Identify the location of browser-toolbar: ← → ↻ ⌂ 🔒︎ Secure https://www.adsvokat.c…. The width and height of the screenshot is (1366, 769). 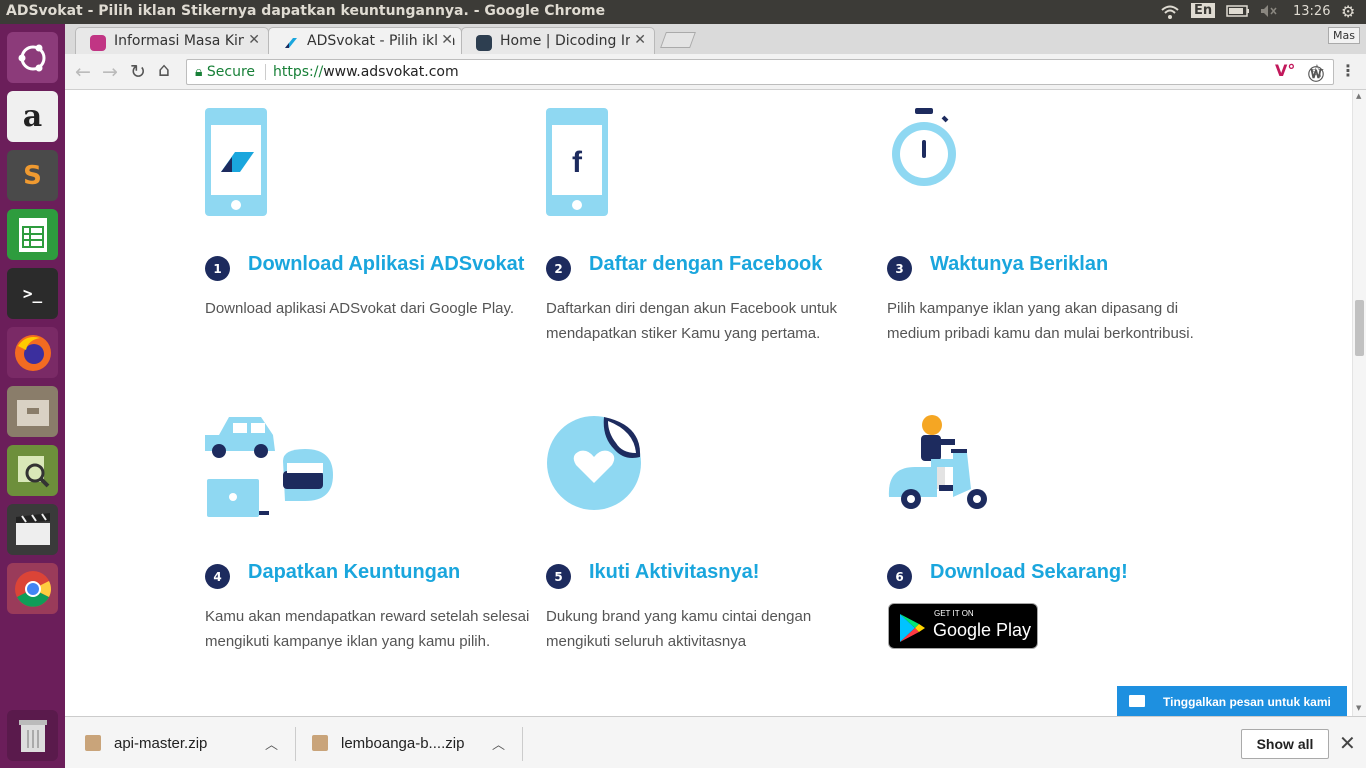
(715, 72).